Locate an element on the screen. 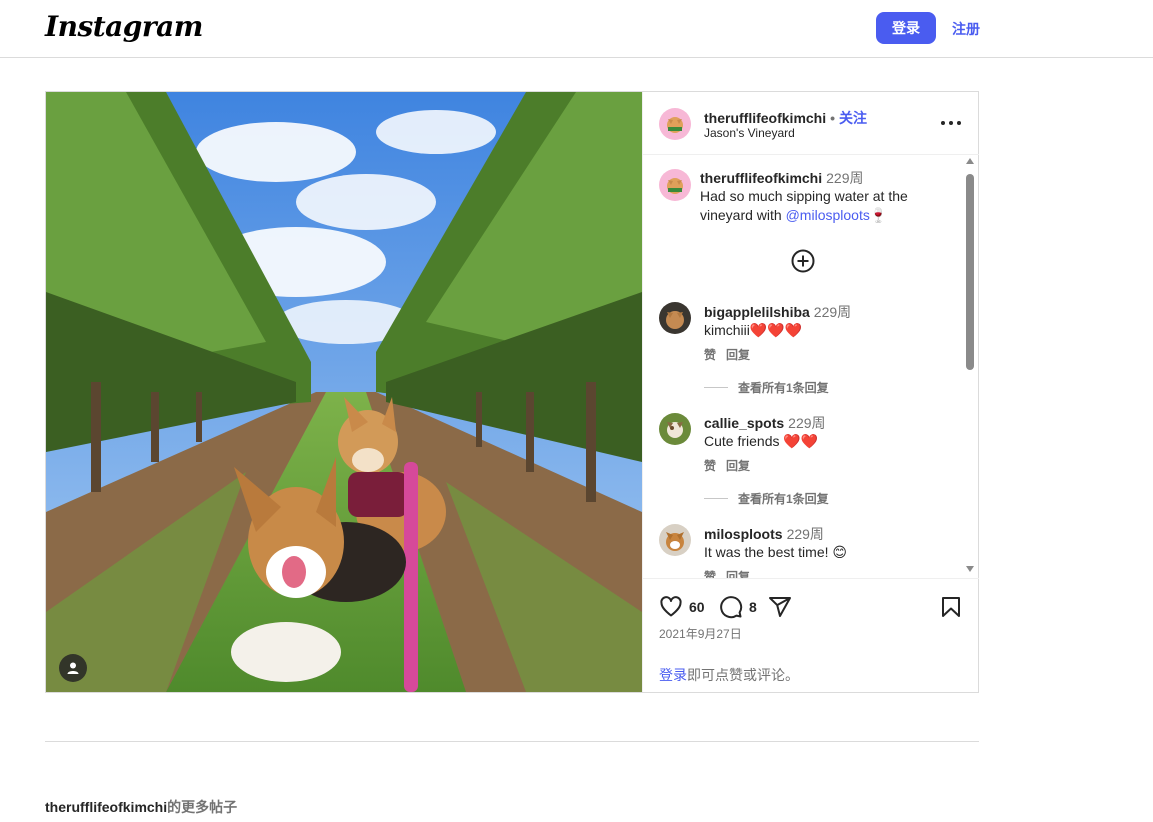 The height and width of the screenshot is (822, 1153). author-username: therufflifeofkimchi is located at coordinates (765, 118).